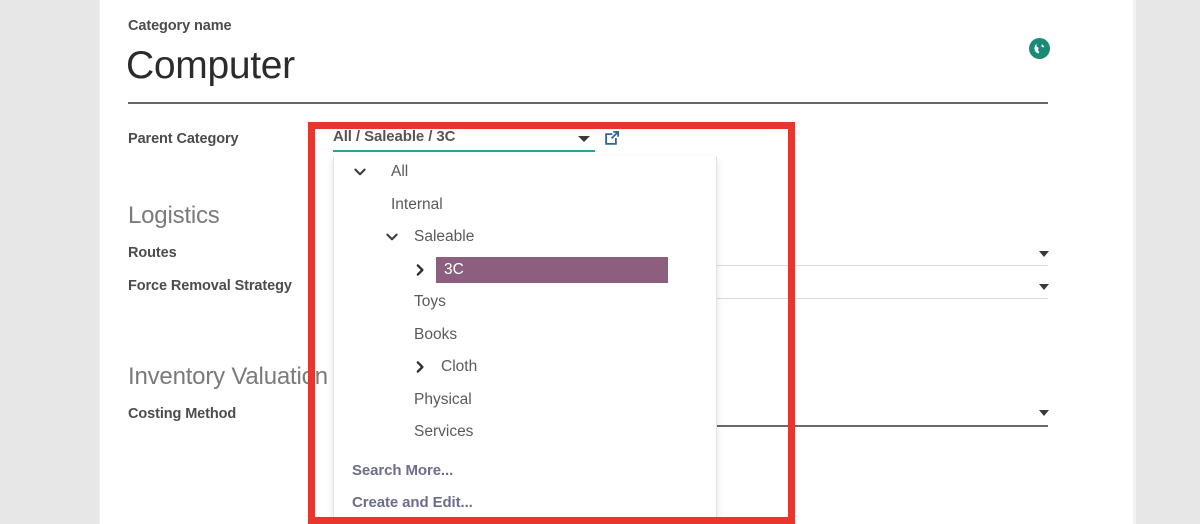  Describe the element at coordinates (525, 237) in the screenshot. I see `dropdown-item-saleable: Saleable` at that location.